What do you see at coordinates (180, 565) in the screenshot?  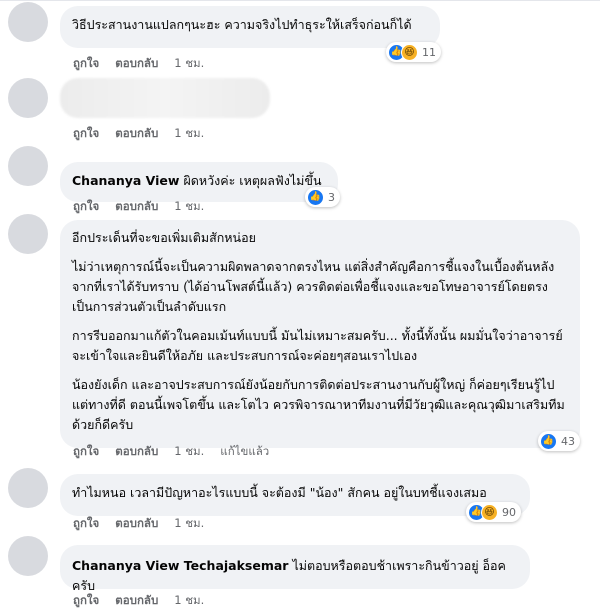 I see `comment-author: Chananya View Techajaksemar` at bounding box center [180, 565].